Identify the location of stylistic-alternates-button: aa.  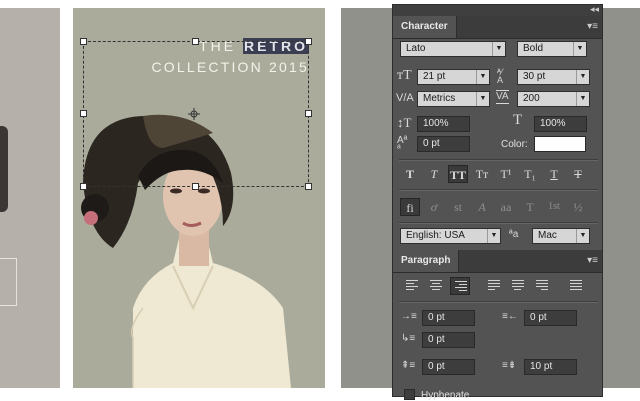
(506, 207).